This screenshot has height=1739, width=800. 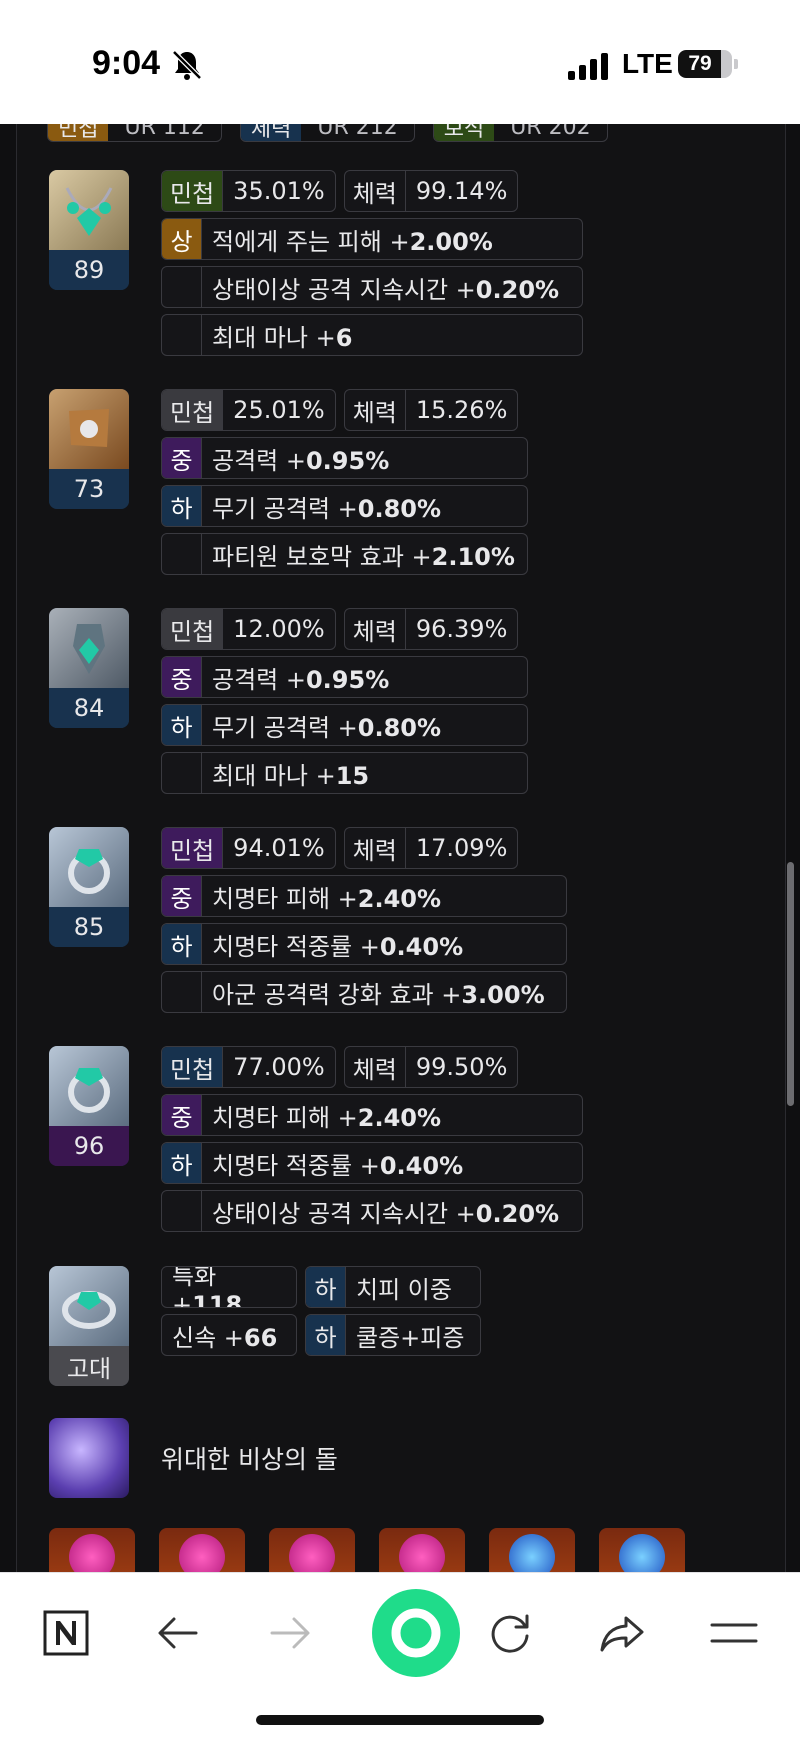 What do you see at coordinates (386, 1213) in the screenshot?
I see `effect-text: 상태이상 공격 지속시간 +0.20%` at bounding box center [386, 1213].